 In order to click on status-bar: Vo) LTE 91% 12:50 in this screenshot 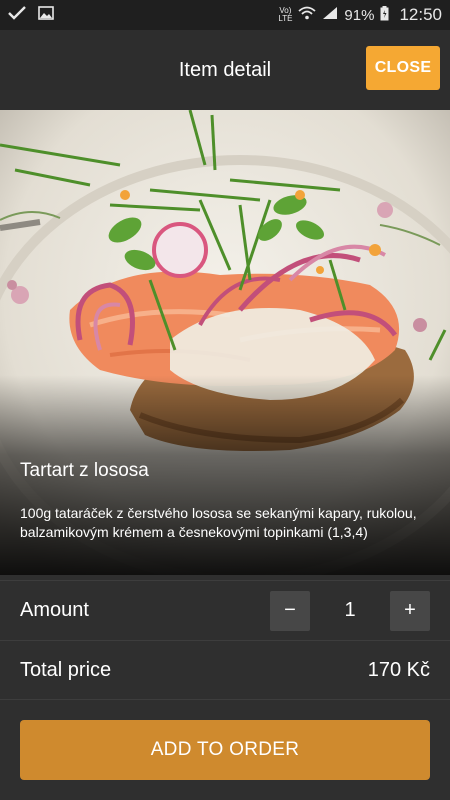, I will do `click(225, 15)`.